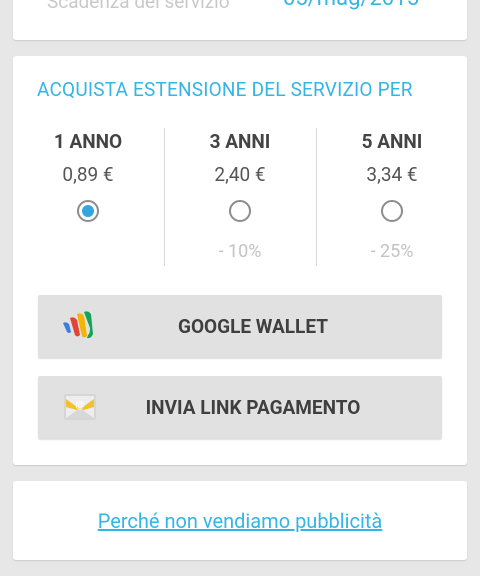 This screenshot has width=480, height=576. What do you see at coordinates (240, 20) in the screenshot?
I see `service-expiry-card: Scadenza del servizio 05/mag/2015` at bounding box center [240, 20].